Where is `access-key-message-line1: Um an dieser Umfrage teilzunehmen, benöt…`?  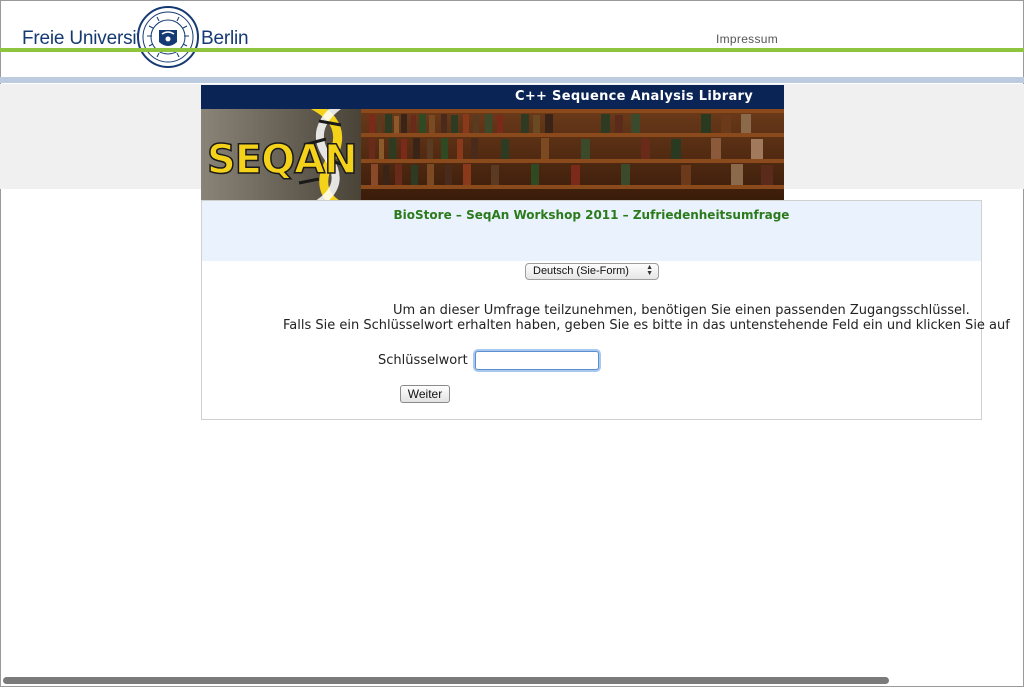 access-key-message-line1: Um an dieser Umfrage teilzunehmen, benöt… is located at coordinates (681, 310).